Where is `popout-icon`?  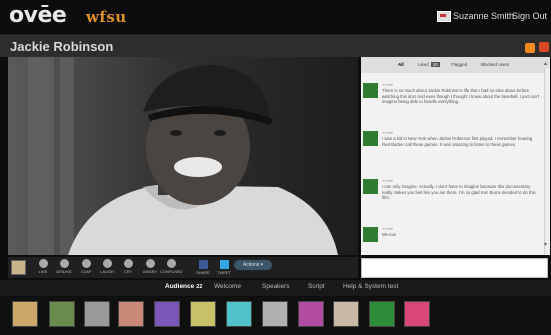 popout-icon is located at coordinates (544, 47).